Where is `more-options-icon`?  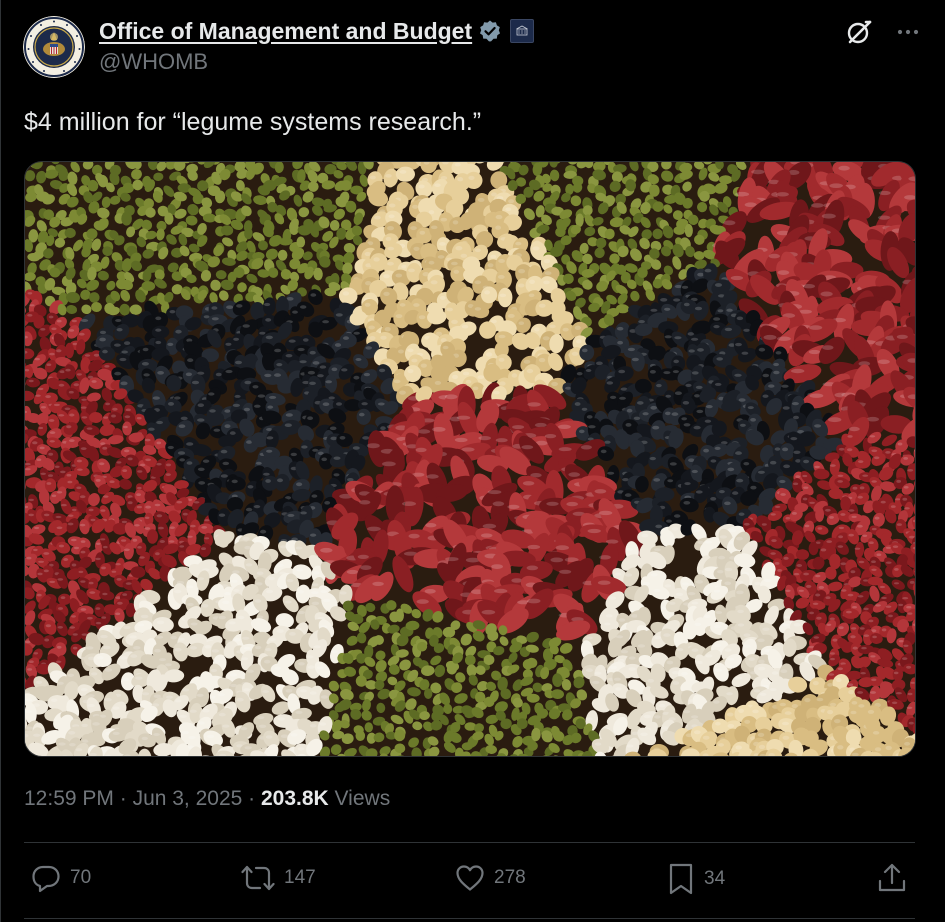
more-options-icon is located at coordinates (908, 32).